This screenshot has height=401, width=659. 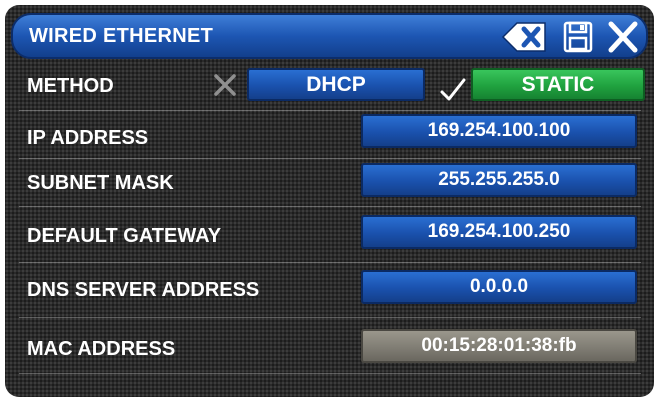 What do you see at coordinates (100, 183) in the screenshot?
I see `subnet-mask-label: SUBNET MASK` at bounding box center [100, 183].